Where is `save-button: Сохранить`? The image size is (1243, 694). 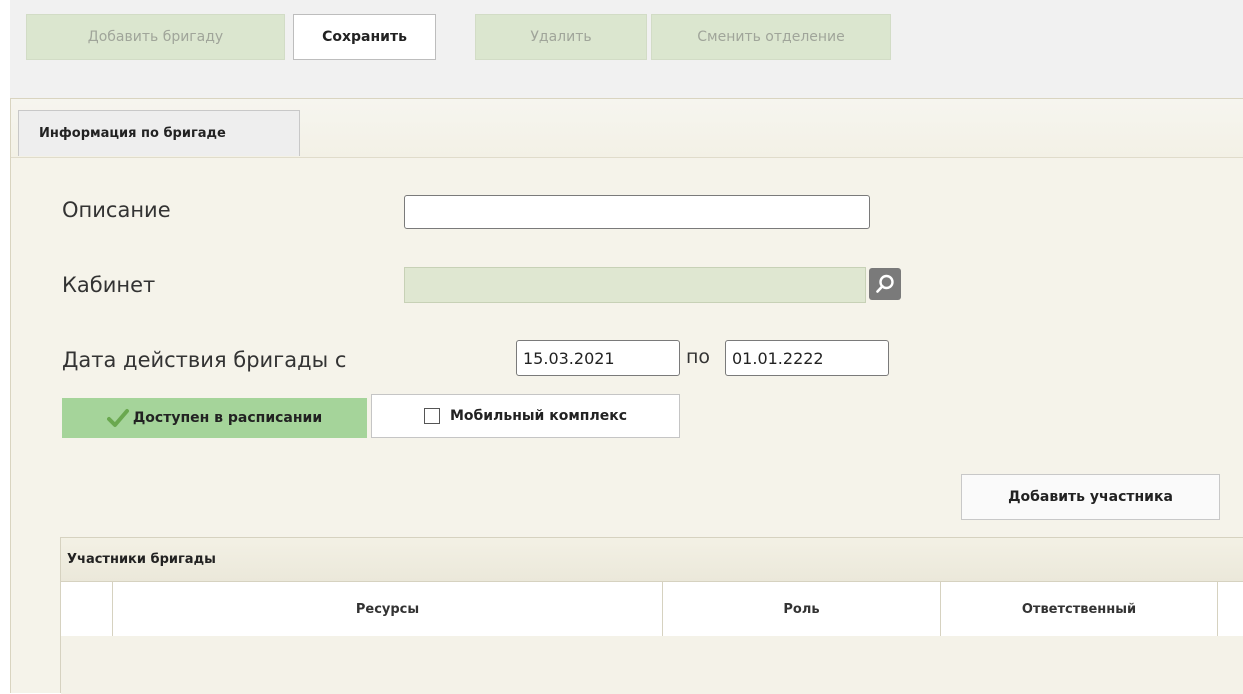 save-button: Сохранить is located at coordinates (364, 37).